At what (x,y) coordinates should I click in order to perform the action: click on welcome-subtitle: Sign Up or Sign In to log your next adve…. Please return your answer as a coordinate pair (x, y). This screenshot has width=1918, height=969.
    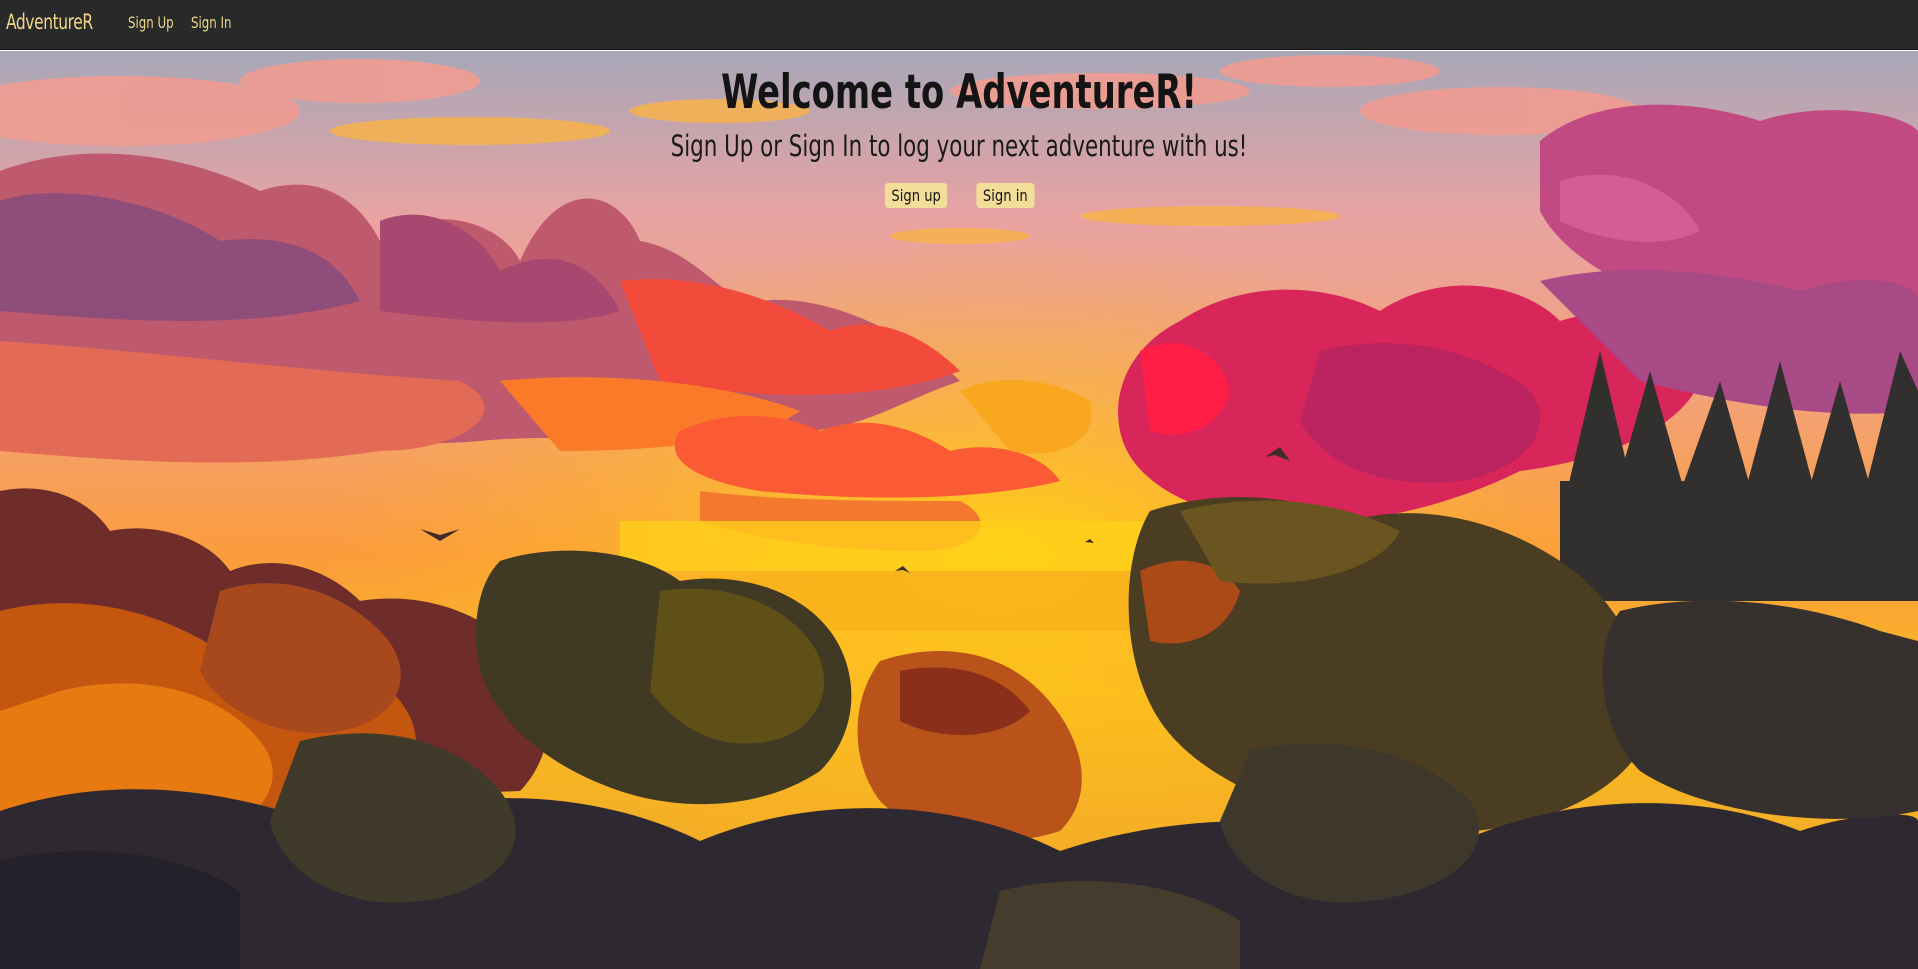
    Looking at the image, I should click on (959, 146).